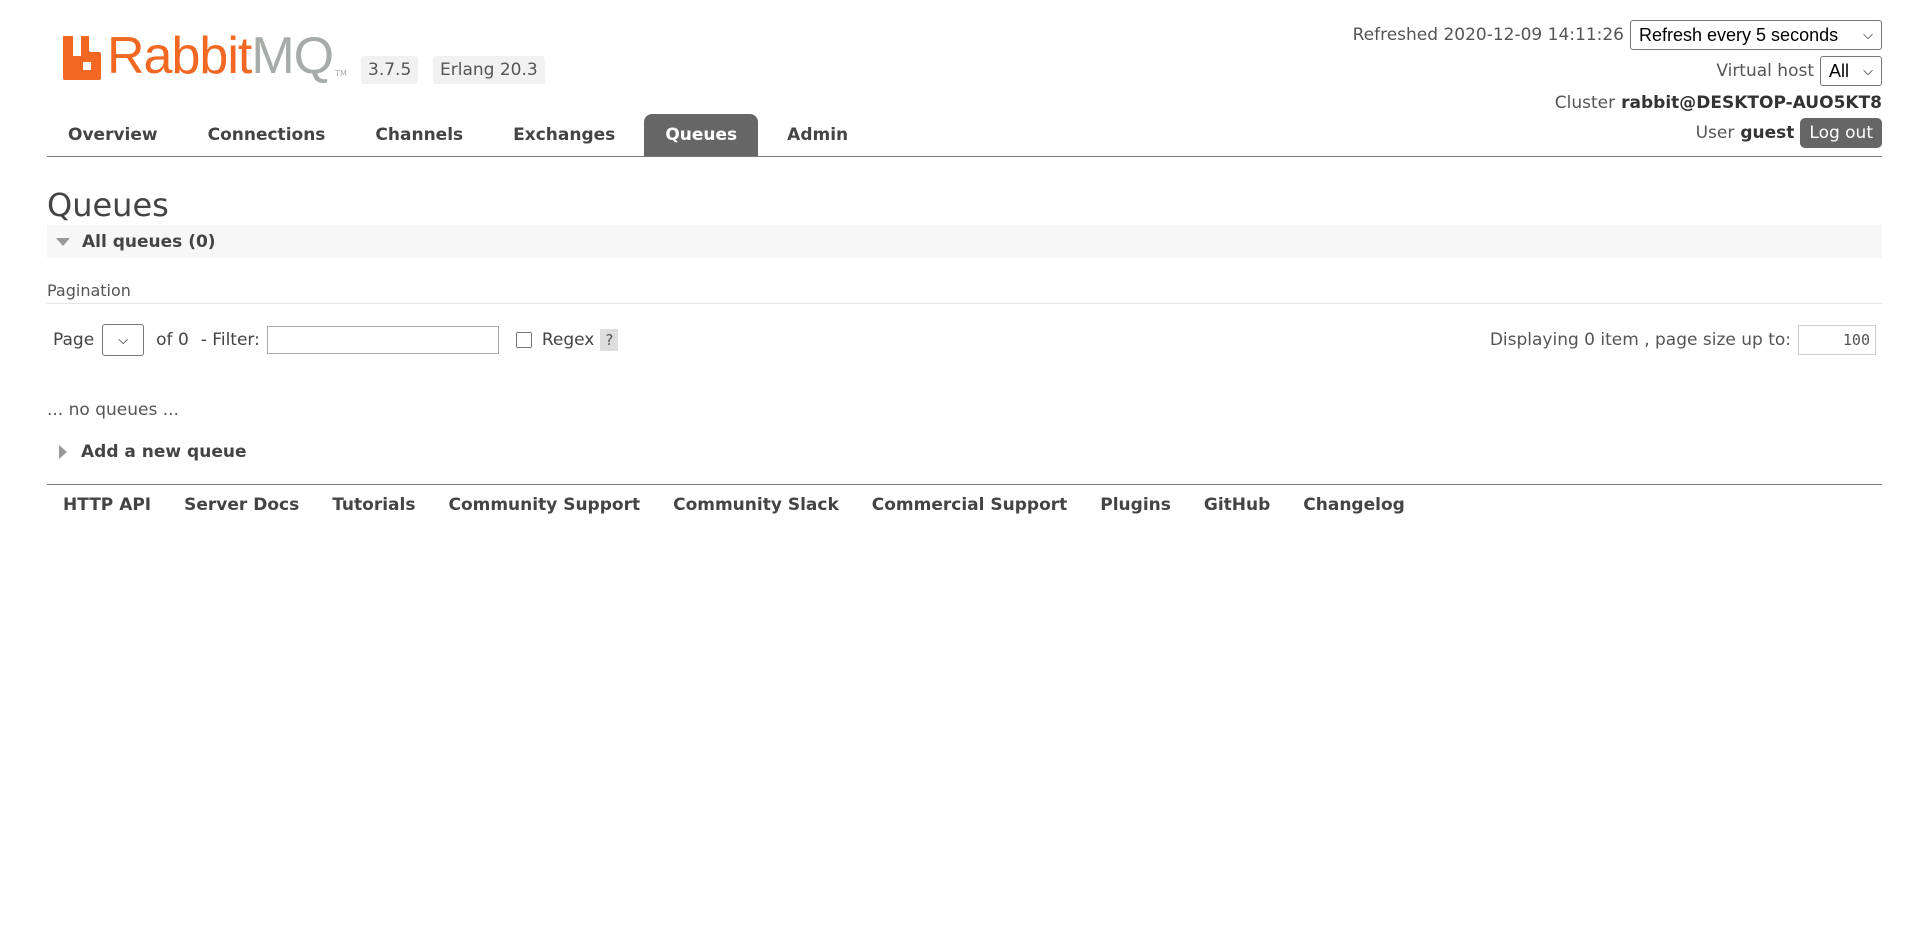 The width and height of the screenshot is (1919, 927). What do you see at coordinates (107, 505) in the screenshot?
I see `footer-link-http-api: HTTP API` at bounding box center [107, 505].